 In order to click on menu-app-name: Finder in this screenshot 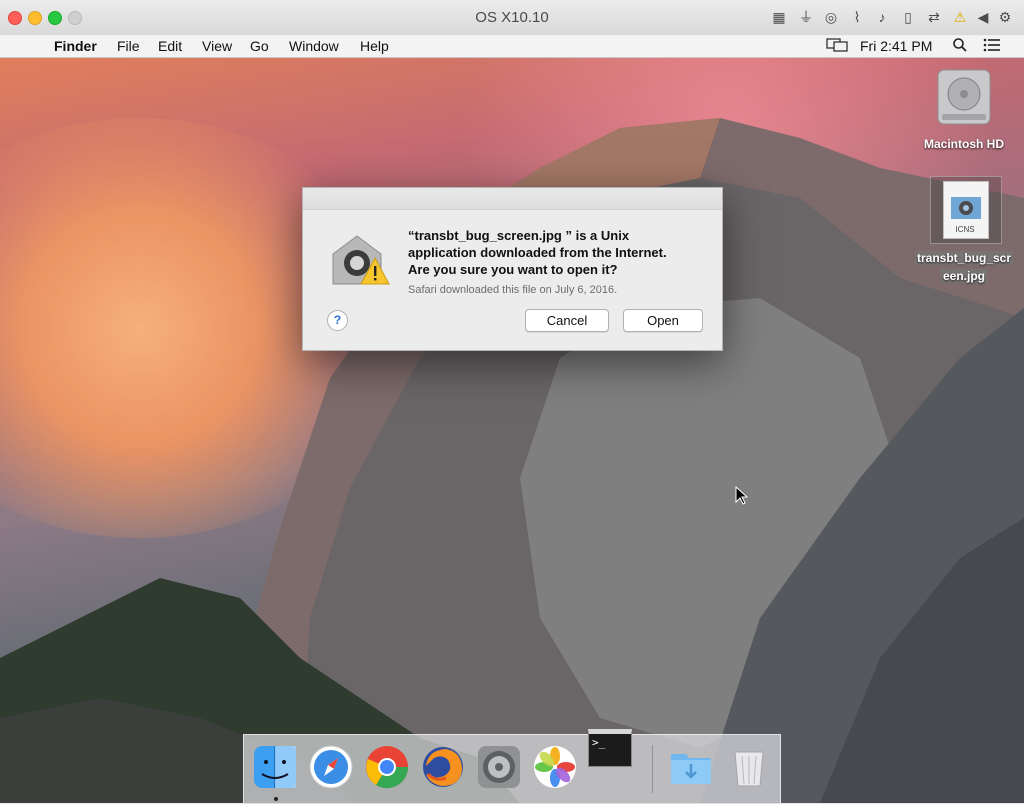, I will do `click(75, 46)`.